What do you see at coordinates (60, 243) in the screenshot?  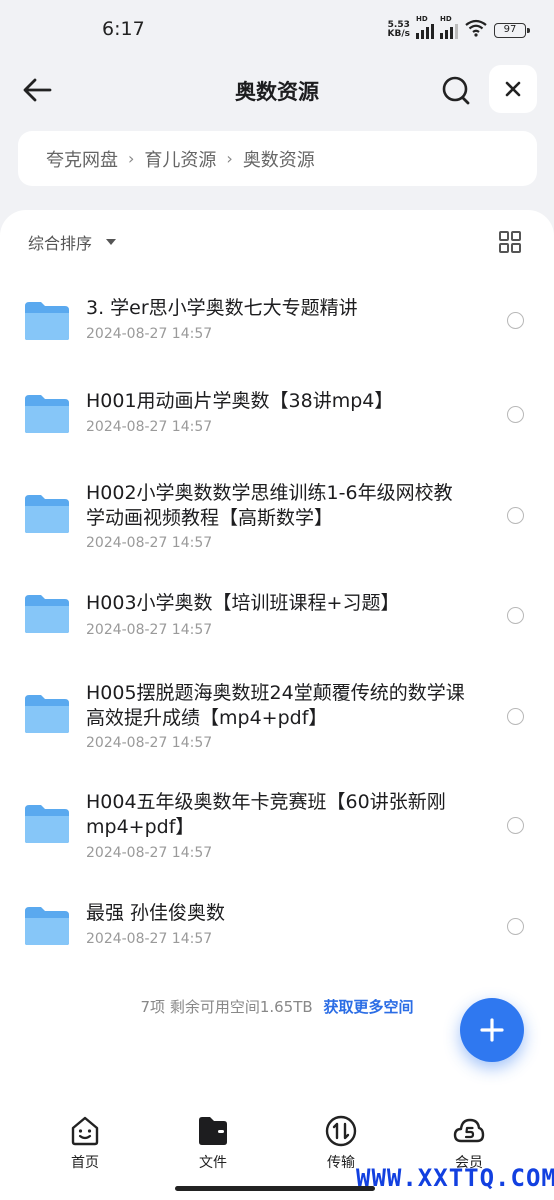 I see `sort-label: 综合排序` at bounding box center [60, 243].